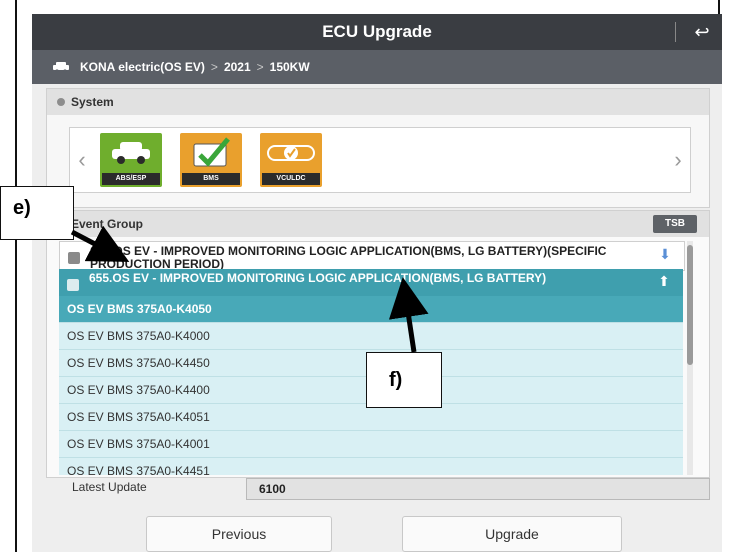 This screenshot has width=736, height=552. What do you see at coordinates (100, 243) in the screenshot?
I see `annotation-e-arrow` at bounding box center [100, 243].